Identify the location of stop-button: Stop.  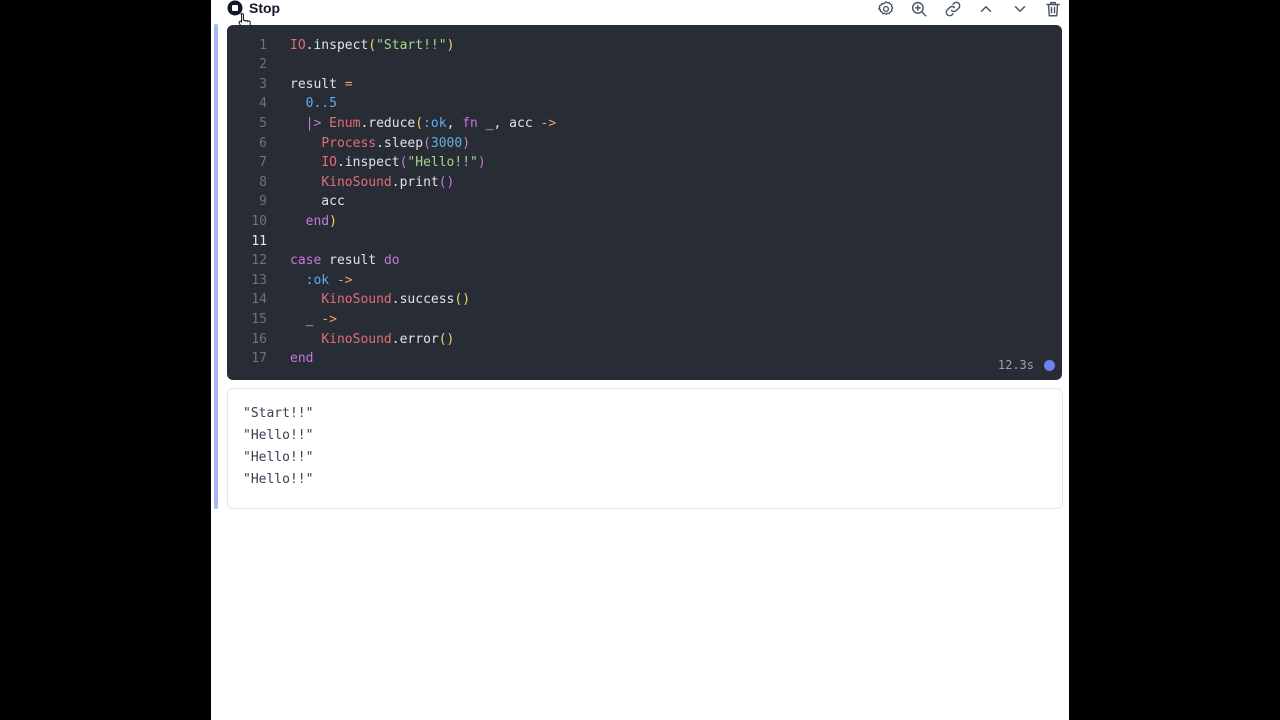
(253, 8).